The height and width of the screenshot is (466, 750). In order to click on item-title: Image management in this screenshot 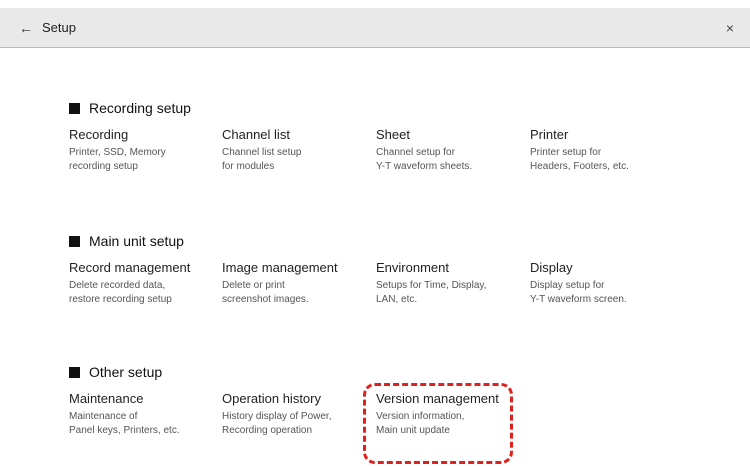, I will do `click(280, 267)`.